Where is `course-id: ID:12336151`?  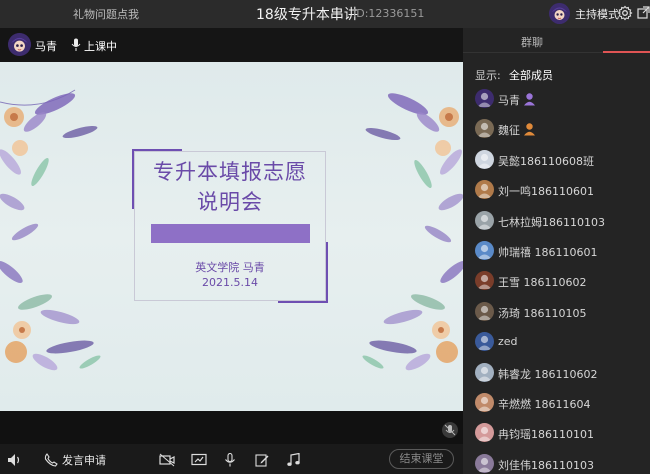
course-id: ID:12336151 is located at coordinates (389, 13).